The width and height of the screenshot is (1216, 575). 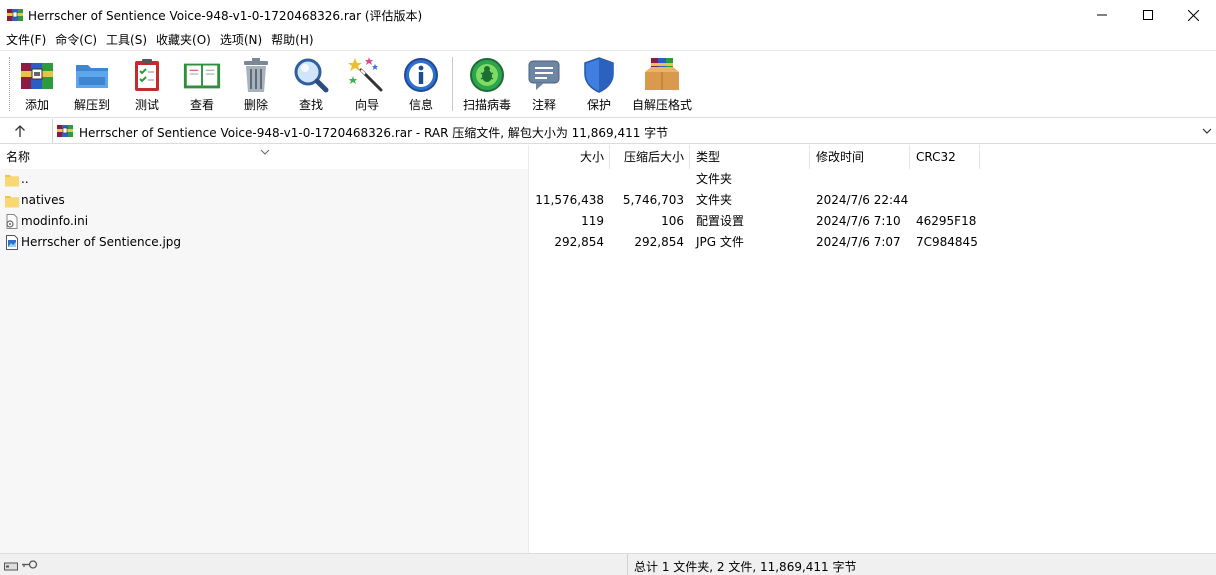 What do you see at coordinates (662, 74) in the screenshot?
I see `sfx-box-icon` at bounding box center [662, 74].